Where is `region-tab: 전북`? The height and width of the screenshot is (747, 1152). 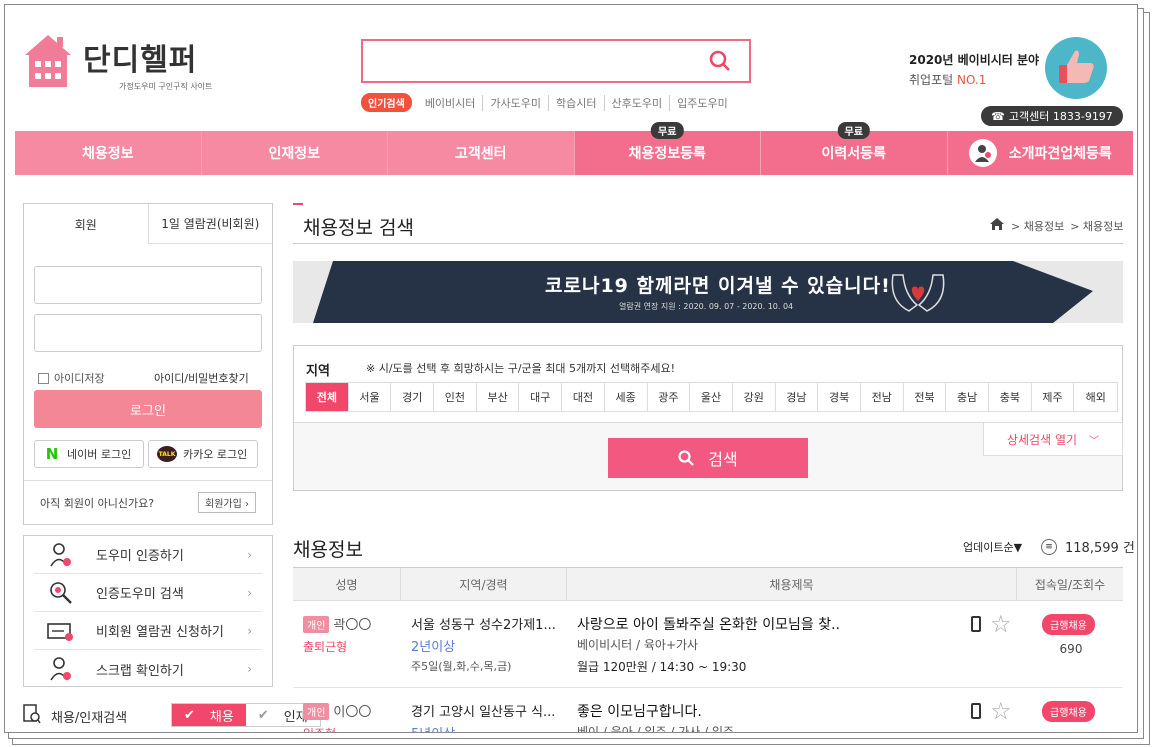 region-tab: 전북 is located at coordinates (925, 397).